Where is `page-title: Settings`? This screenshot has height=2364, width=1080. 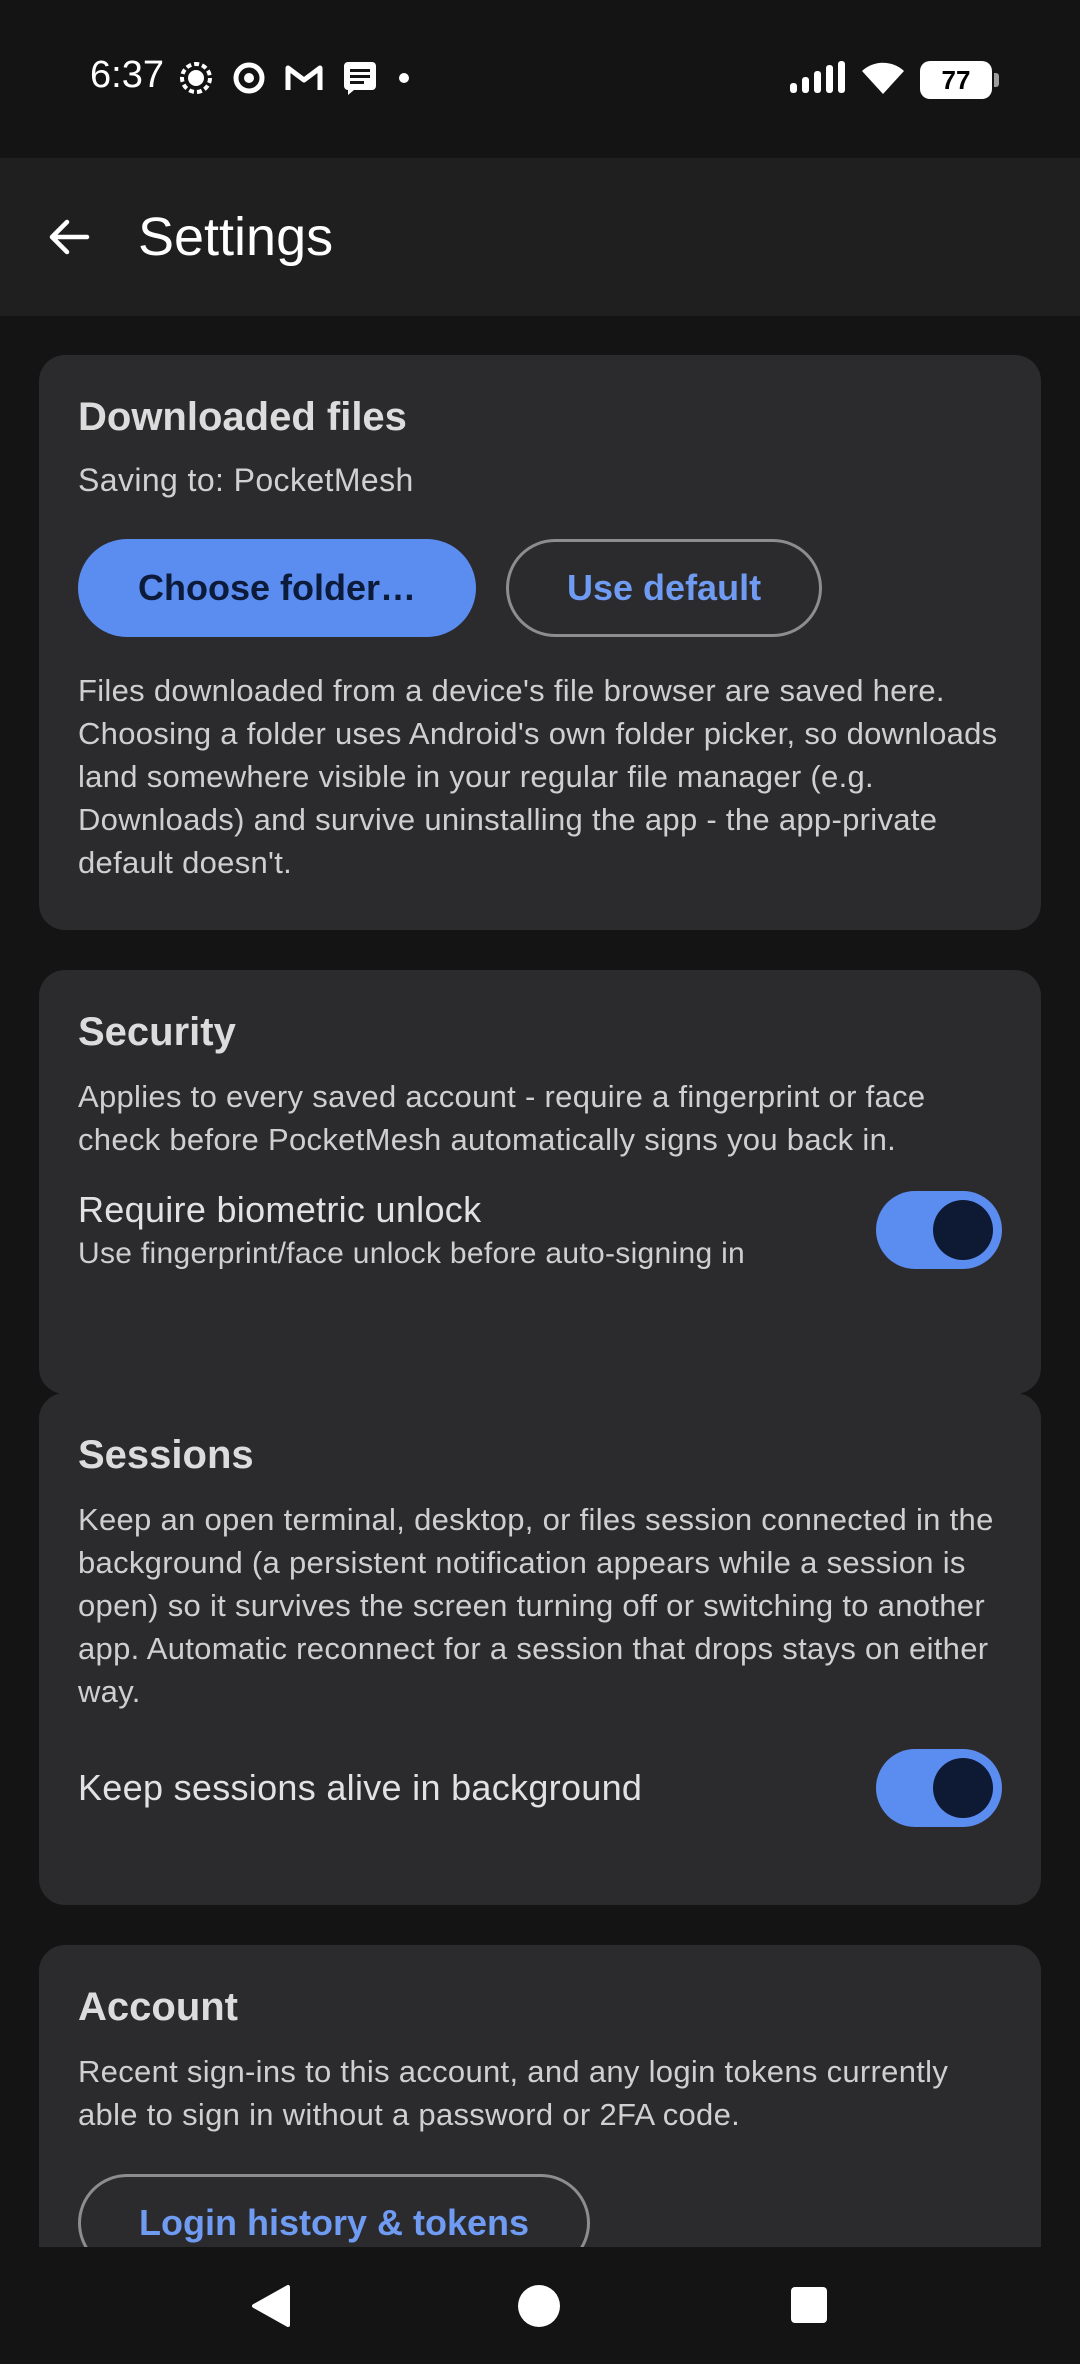
page-title: Settings is located at coordinates (236, 237).